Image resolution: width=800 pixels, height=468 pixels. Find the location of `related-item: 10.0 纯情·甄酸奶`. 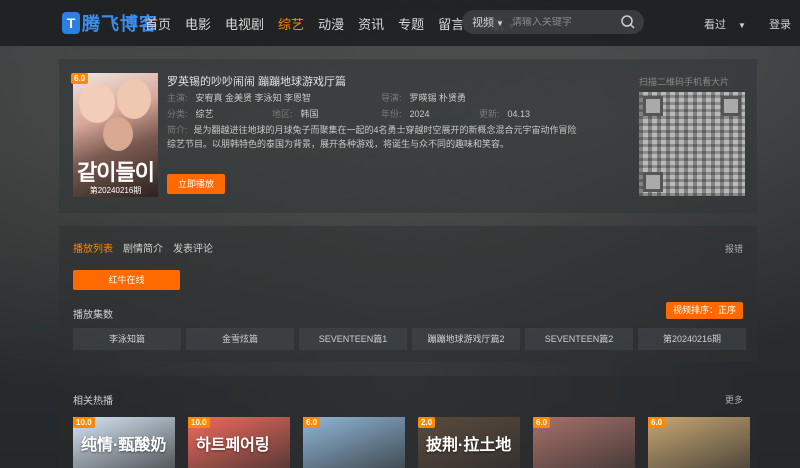

related-item: 10.0 纯情·甄酸奶 is located at coordinates (124, 442).